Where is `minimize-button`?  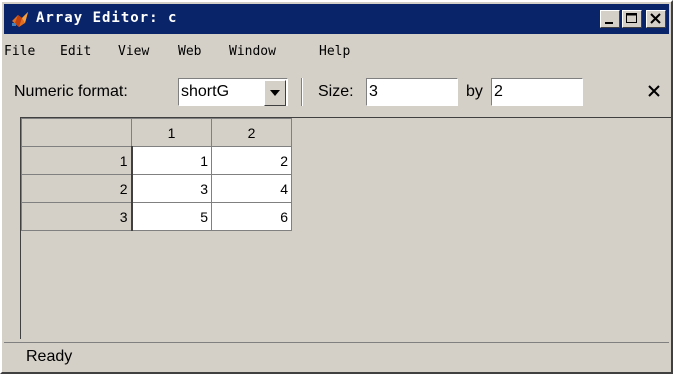
minimize-button is located at coordinates (610, 19).